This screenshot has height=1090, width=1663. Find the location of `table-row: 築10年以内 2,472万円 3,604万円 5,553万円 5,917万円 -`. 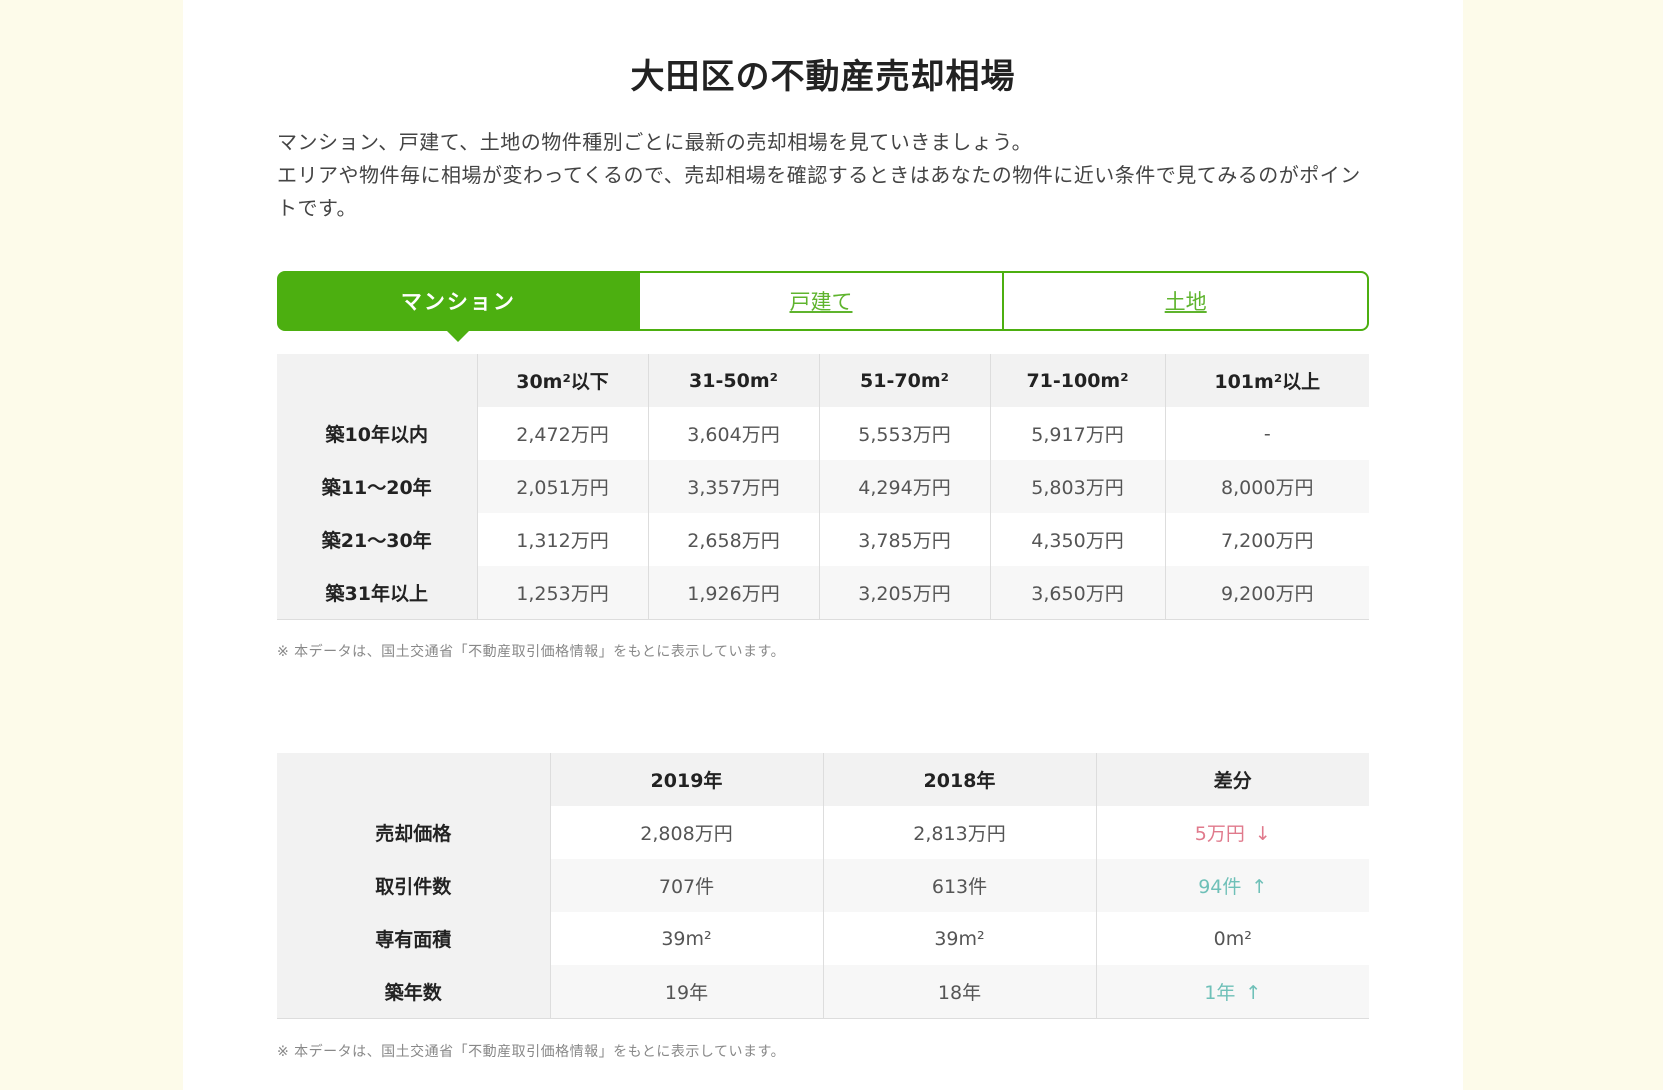

table-row: 築10年以内 2,472万円 3,604万円 5,553万円 5,917万円 - is located at coordinates (823, 433).